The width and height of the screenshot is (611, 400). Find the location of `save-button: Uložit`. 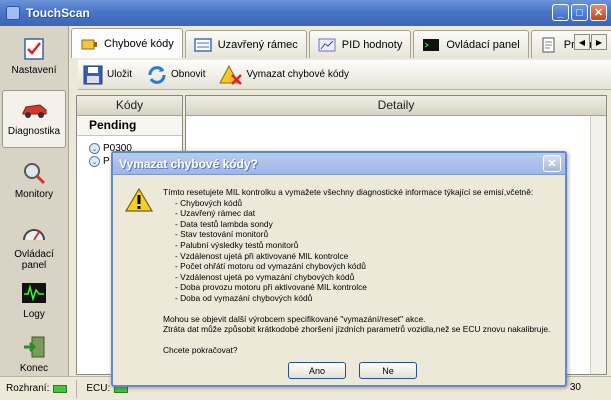

save-button: Uložit is located at coordinates (107, 75).